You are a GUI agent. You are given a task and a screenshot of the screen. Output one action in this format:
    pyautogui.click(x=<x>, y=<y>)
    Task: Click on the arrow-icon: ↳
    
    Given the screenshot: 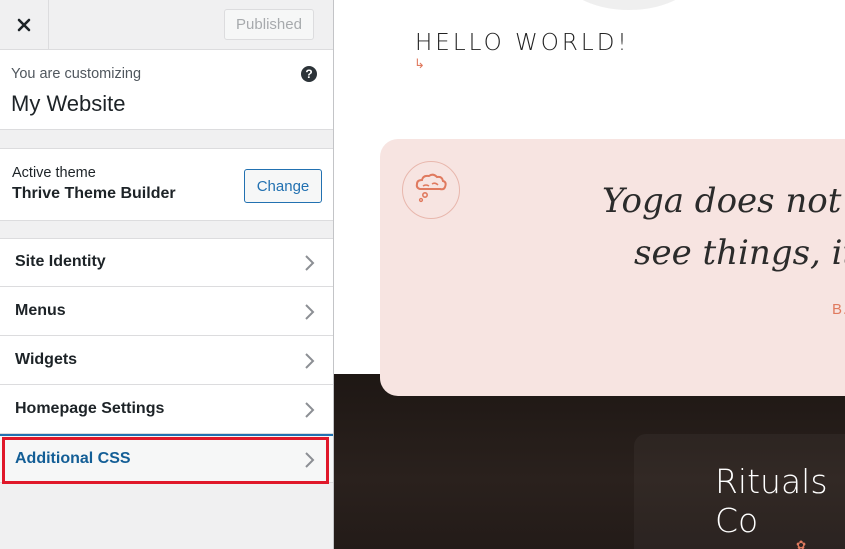 What is the action you would take?
    pyautogui.click(x=419, y=63)
    